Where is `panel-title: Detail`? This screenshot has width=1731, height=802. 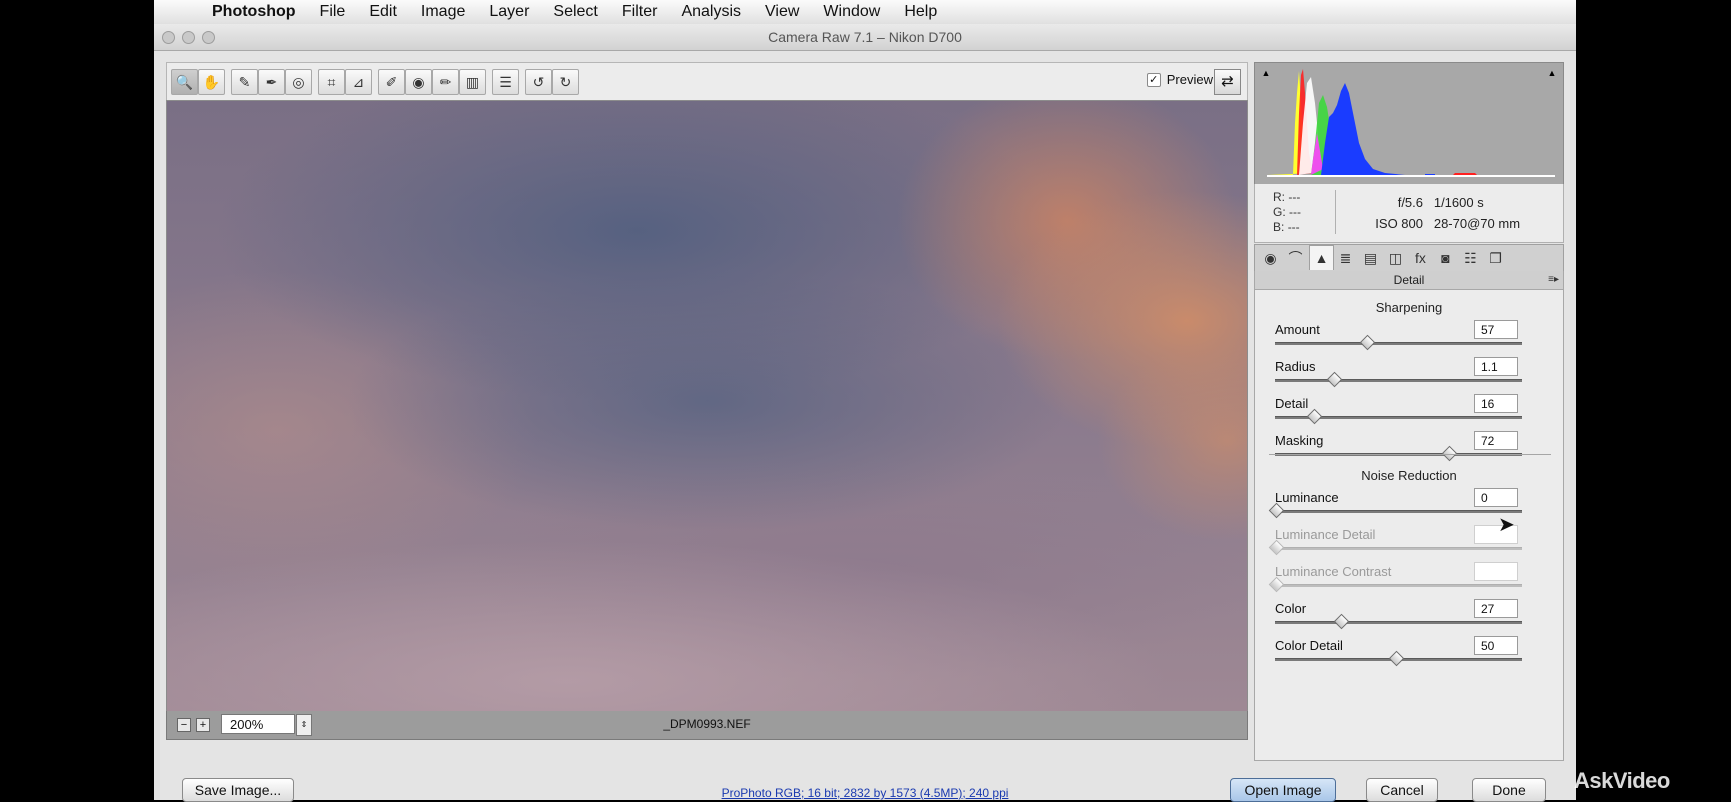
panel-title: Detail is located at coordinates (1409, 280).